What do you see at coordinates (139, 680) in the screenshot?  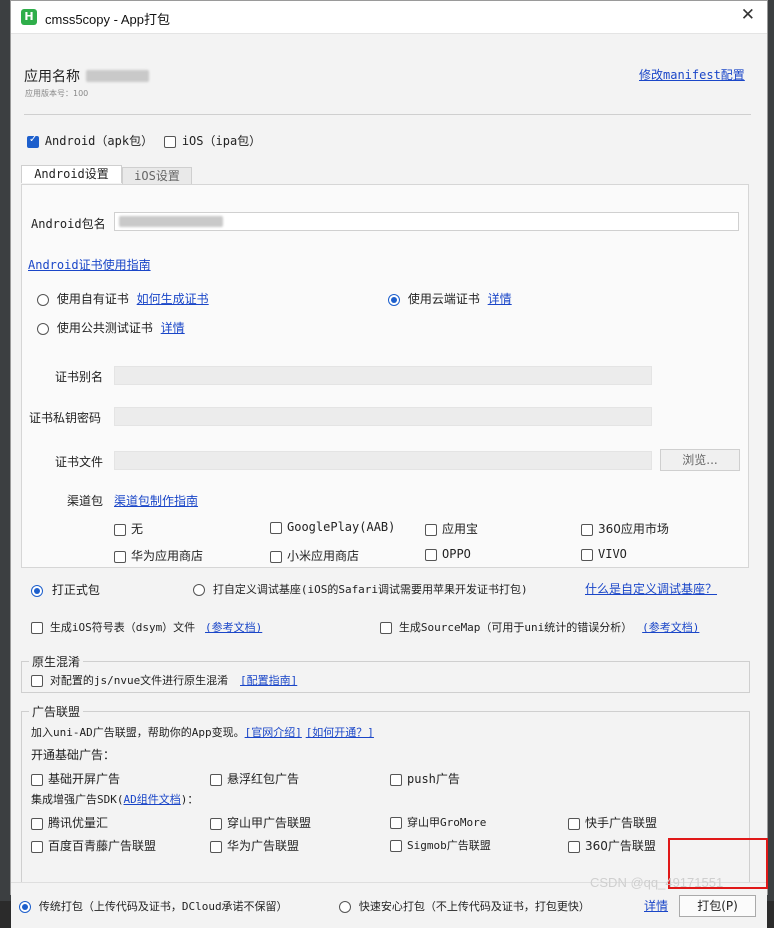 I see `obfuscation-label: 对配置的js/nvue文件进行原生混淆` at bounding box center [139, 680].